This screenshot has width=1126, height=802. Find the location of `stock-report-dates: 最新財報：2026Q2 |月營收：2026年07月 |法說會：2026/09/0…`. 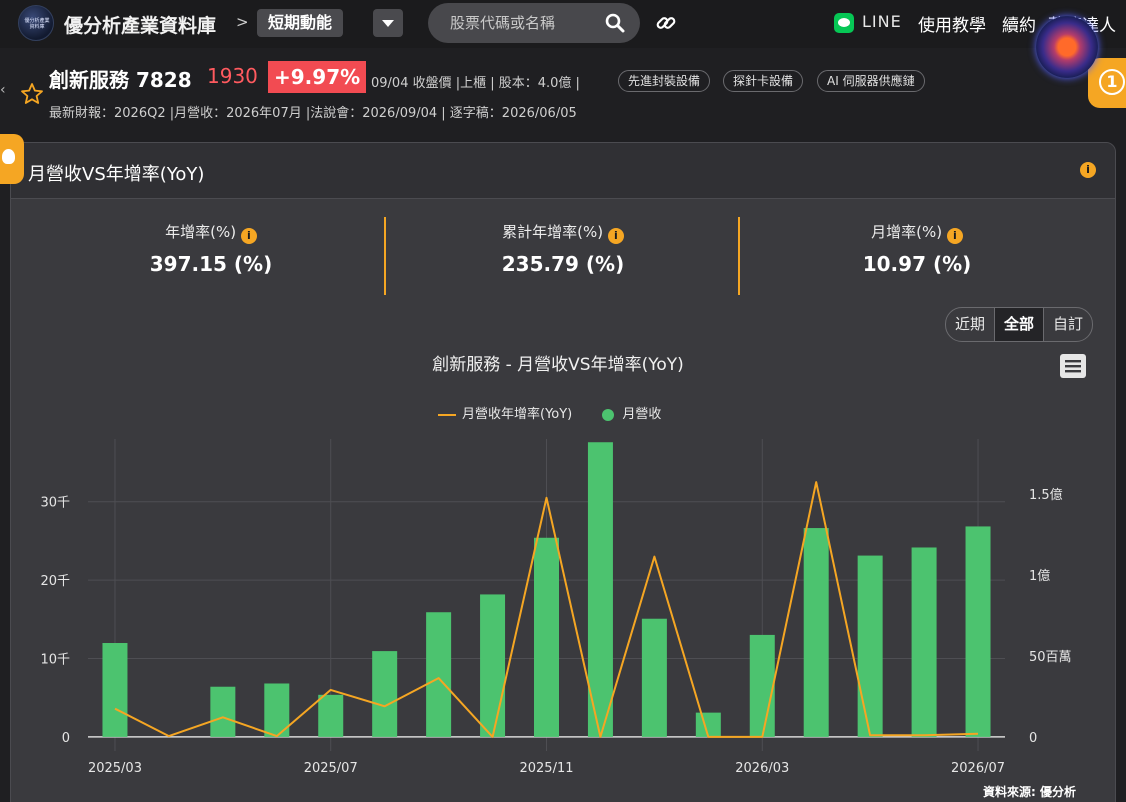

stock-report-dates: 最新財報：2026Q2 |月營收：2026年07月 |法說會：2026/09/0… is located at coordinates (313, 113).